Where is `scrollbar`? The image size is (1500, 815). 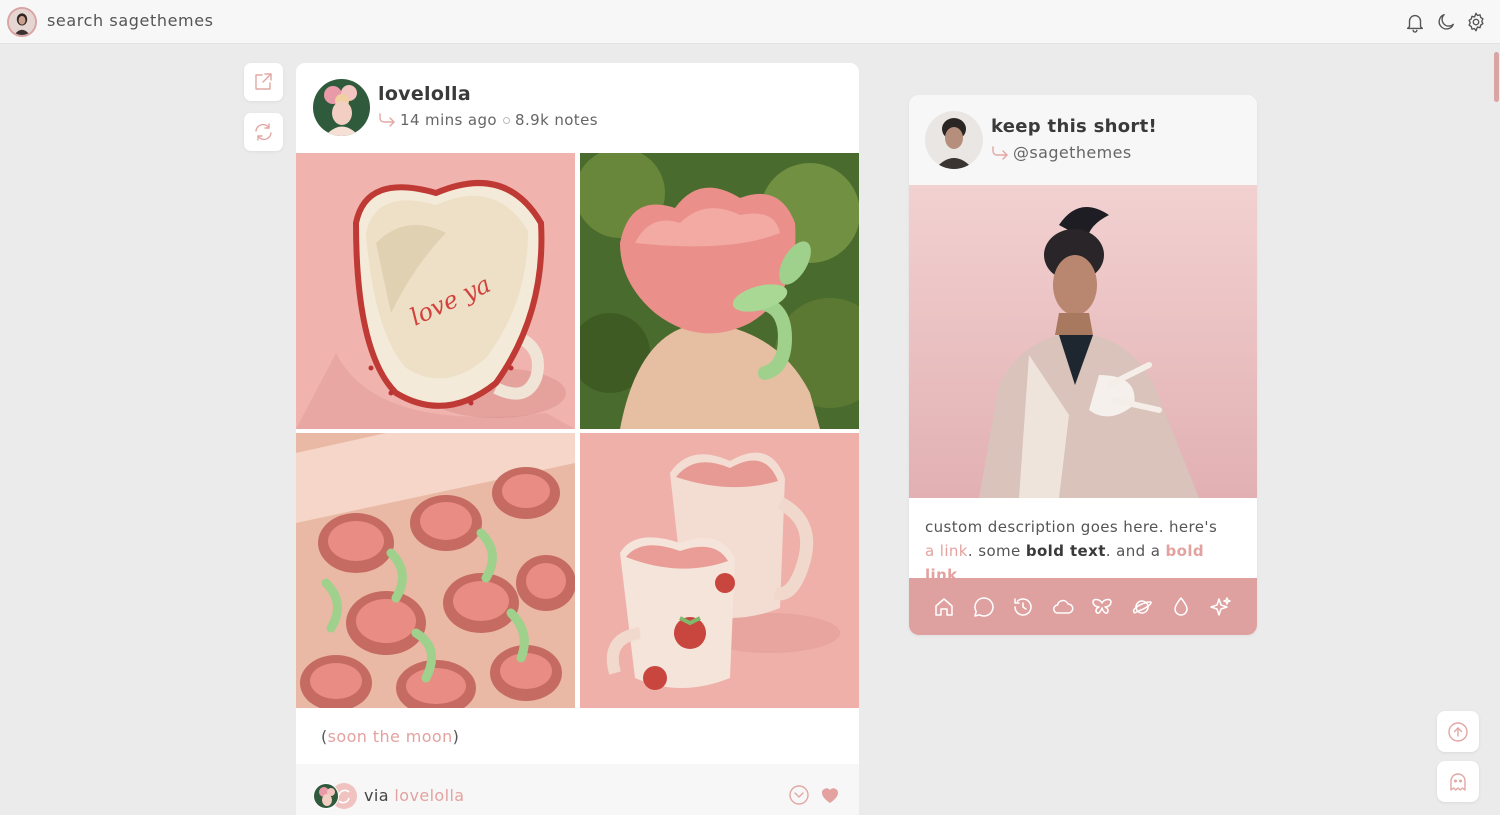 scrollbar is located at coordinates (1496, 77).